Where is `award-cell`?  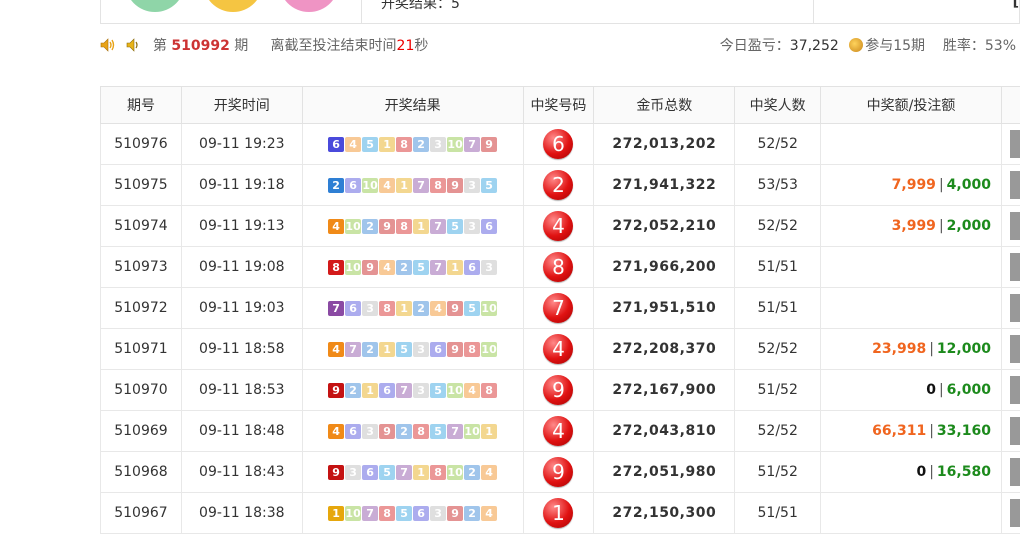
award-cell is located at coordinates (911, 308).